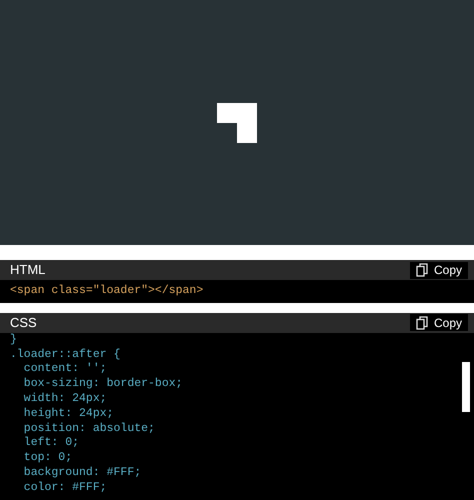 This screenshot has height=500, width=474. Describe the element at coordinates (65, 355) in the screenshot. I see `code-line: .loader::after {` at that location.